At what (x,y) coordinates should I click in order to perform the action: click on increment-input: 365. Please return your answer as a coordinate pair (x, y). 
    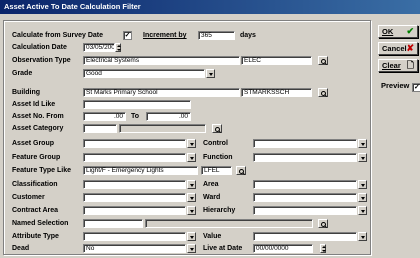
    Looking at the image, I should click on (216, 35).